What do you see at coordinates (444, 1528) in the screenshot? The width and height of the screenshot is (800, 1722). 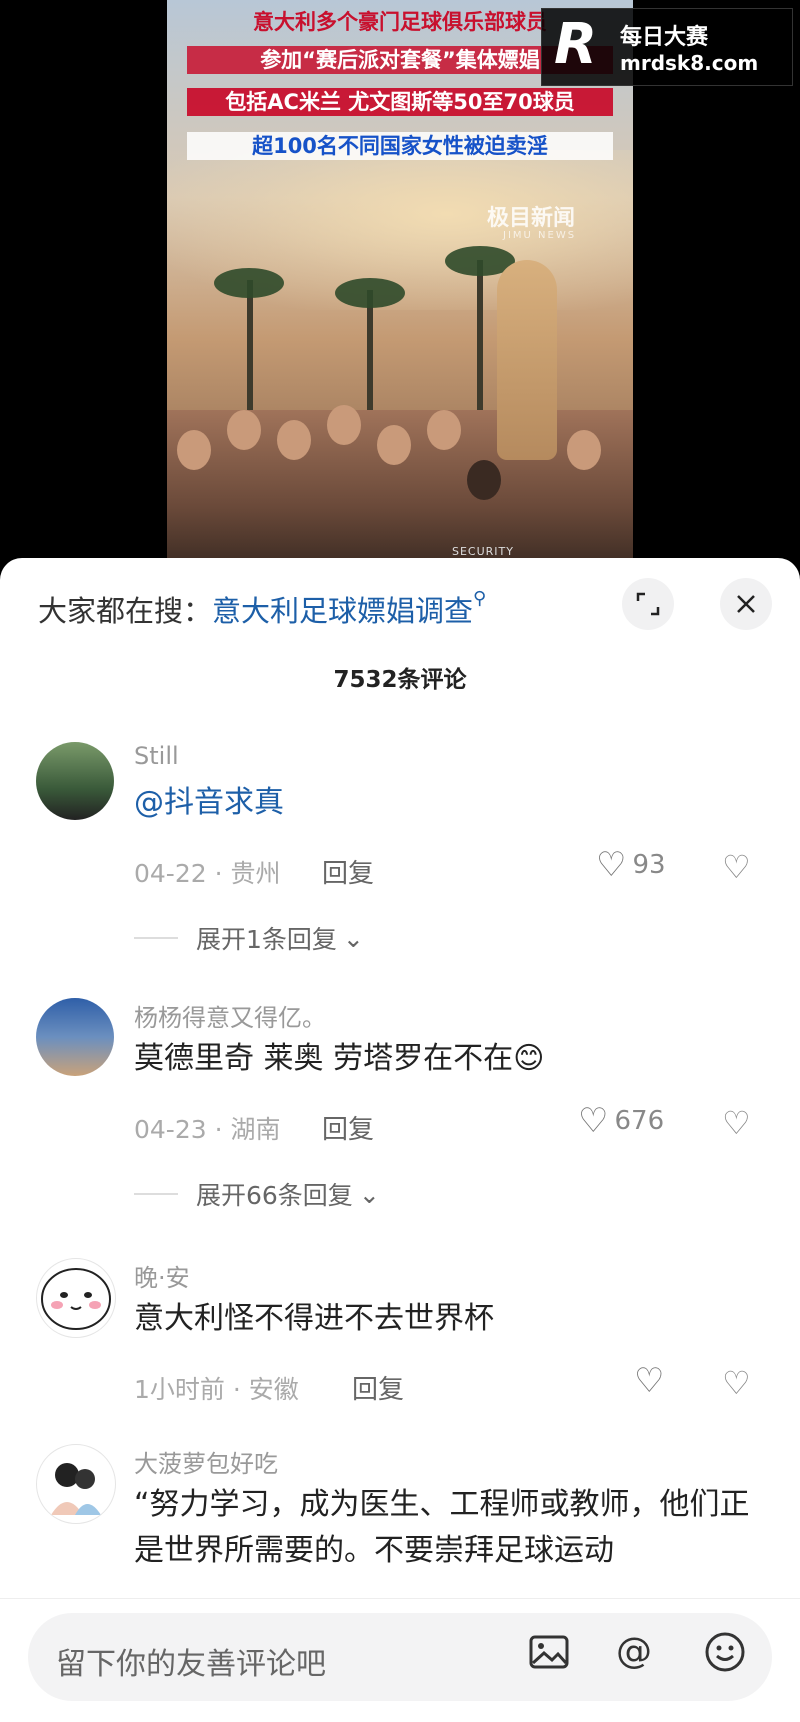 I see `comment-text: “努力学习，成为医生、工程师或教师，他们正是世界所需要的。不要崇拜足球运动` at bounding box center [444, 1528].